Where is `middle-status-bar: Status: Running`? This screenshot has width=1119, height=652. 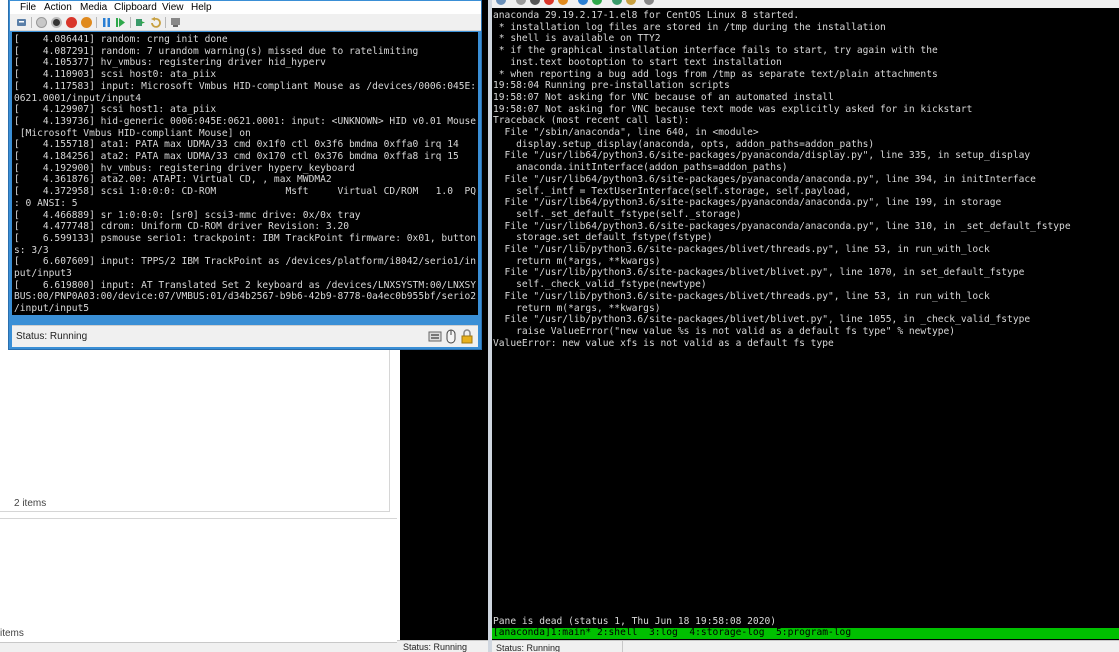
middle-status-bar: Status: Running is located at coordinates (444, 646).